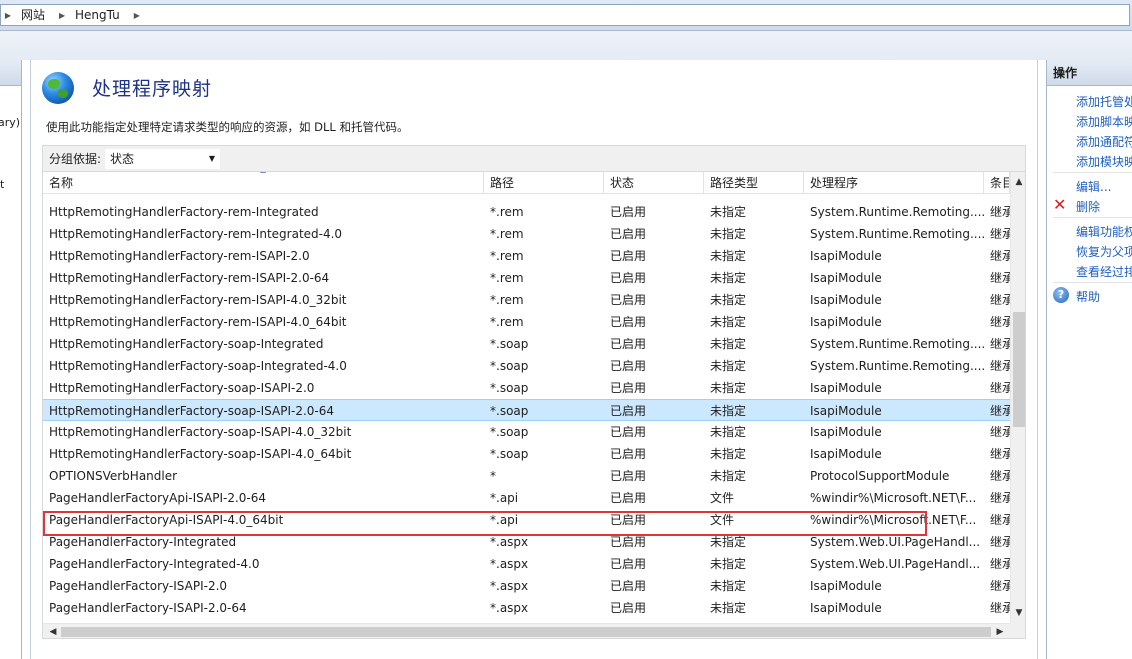 The image size is (1132, 659). What do you see at coordinates (99, 15) in the screenshot?
I see `breadcrumb-item-site: HengTu` at bounding box center [99, 15].